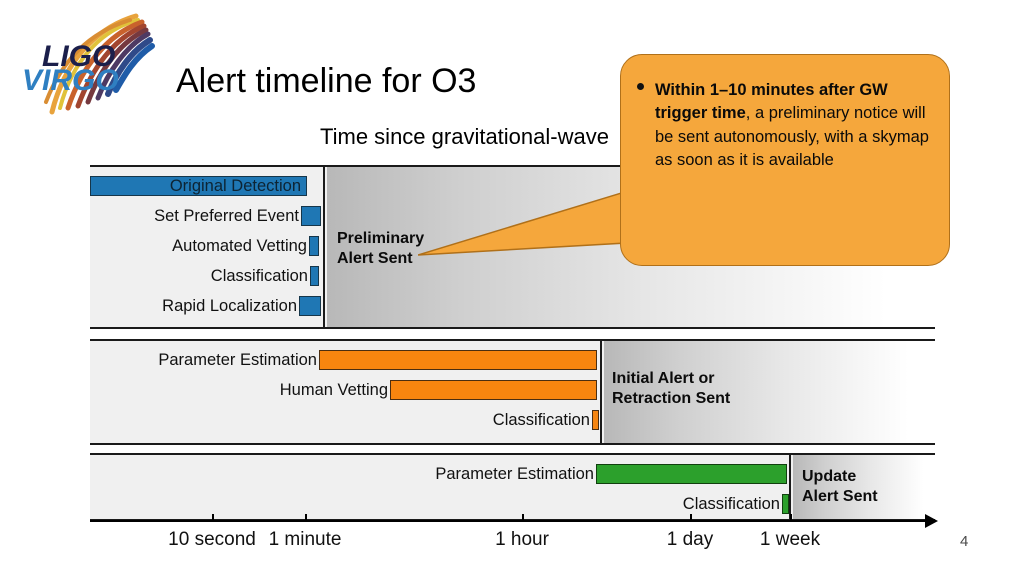 The height and width of the screenshot is (576, 1024). I want to click on axis-caption: Time since gravitational-wave, so click(464, 136).